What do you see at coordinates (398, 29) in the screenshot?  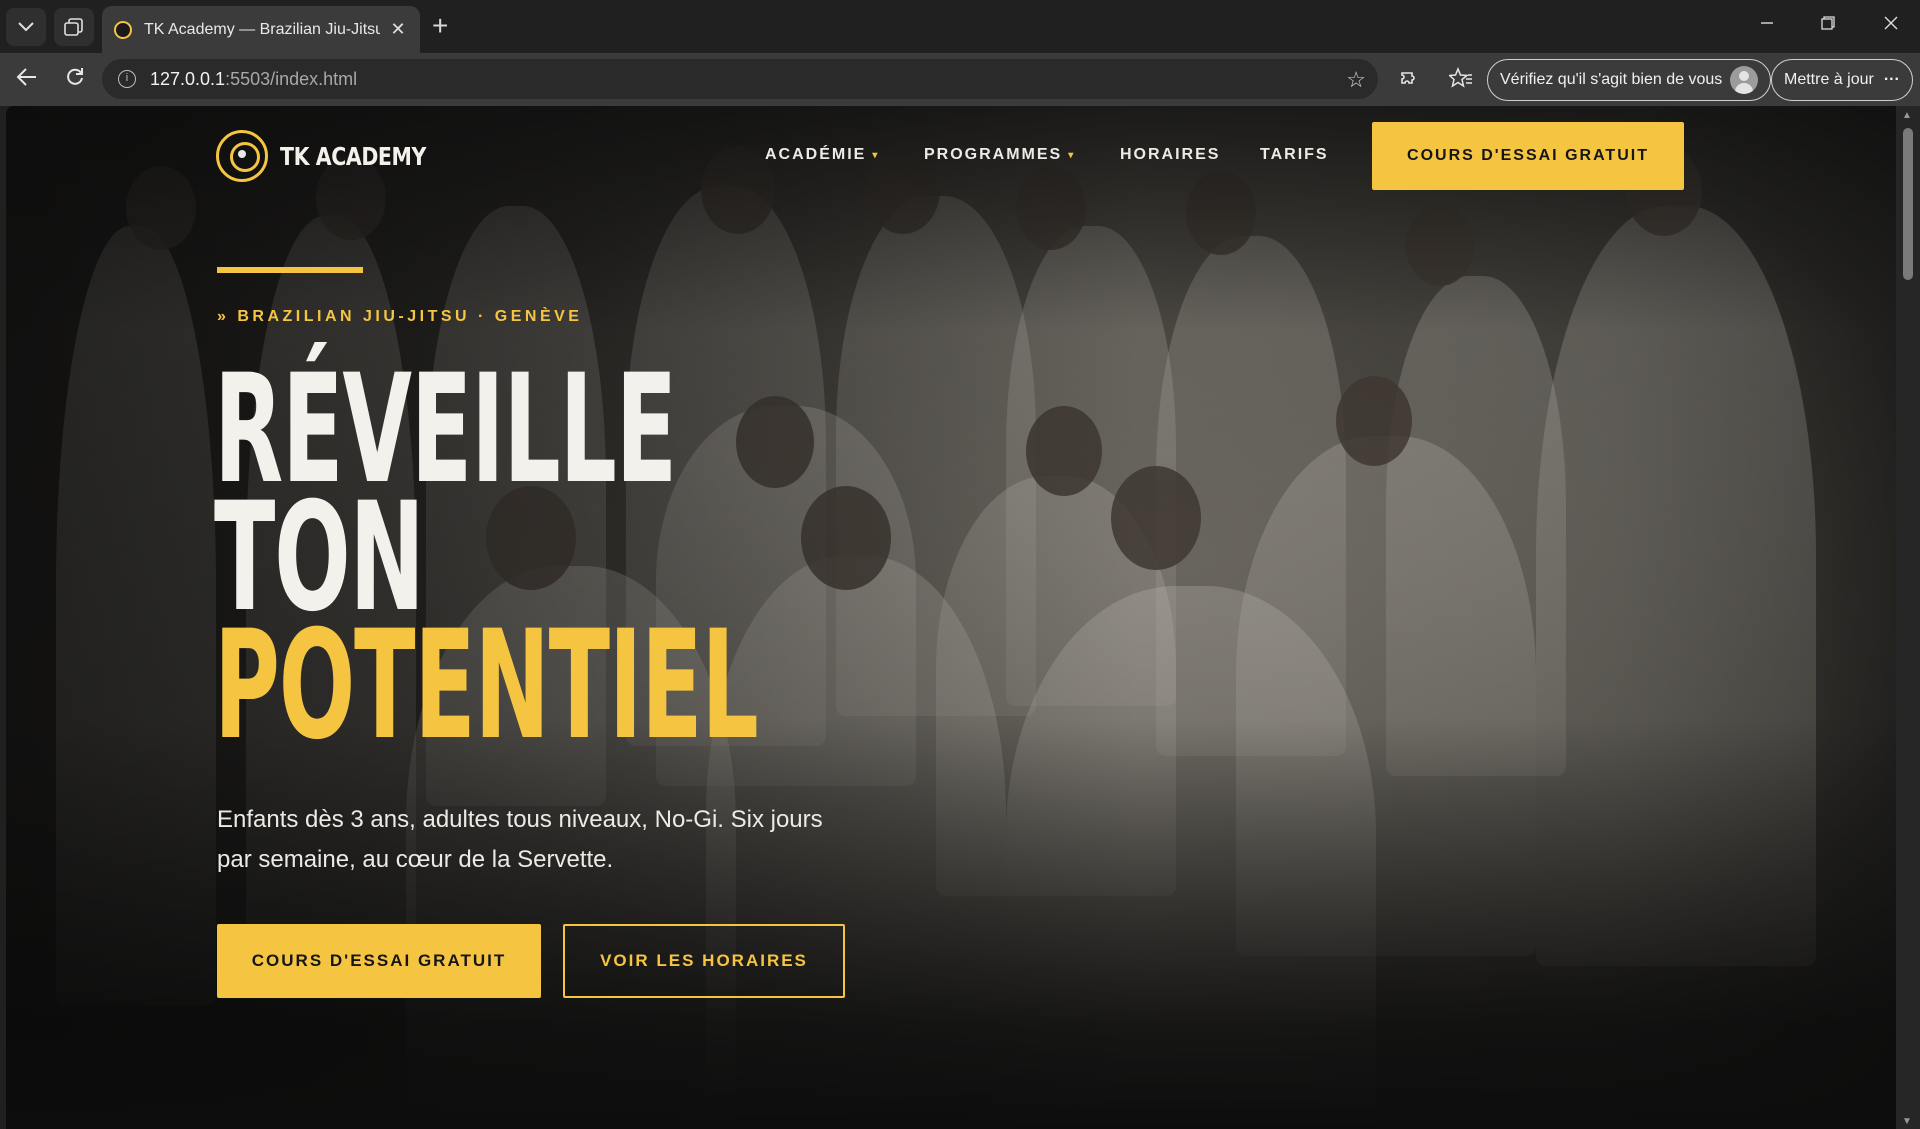 I see `close-tab-icon: ✕` at bounding box center [398, 29].